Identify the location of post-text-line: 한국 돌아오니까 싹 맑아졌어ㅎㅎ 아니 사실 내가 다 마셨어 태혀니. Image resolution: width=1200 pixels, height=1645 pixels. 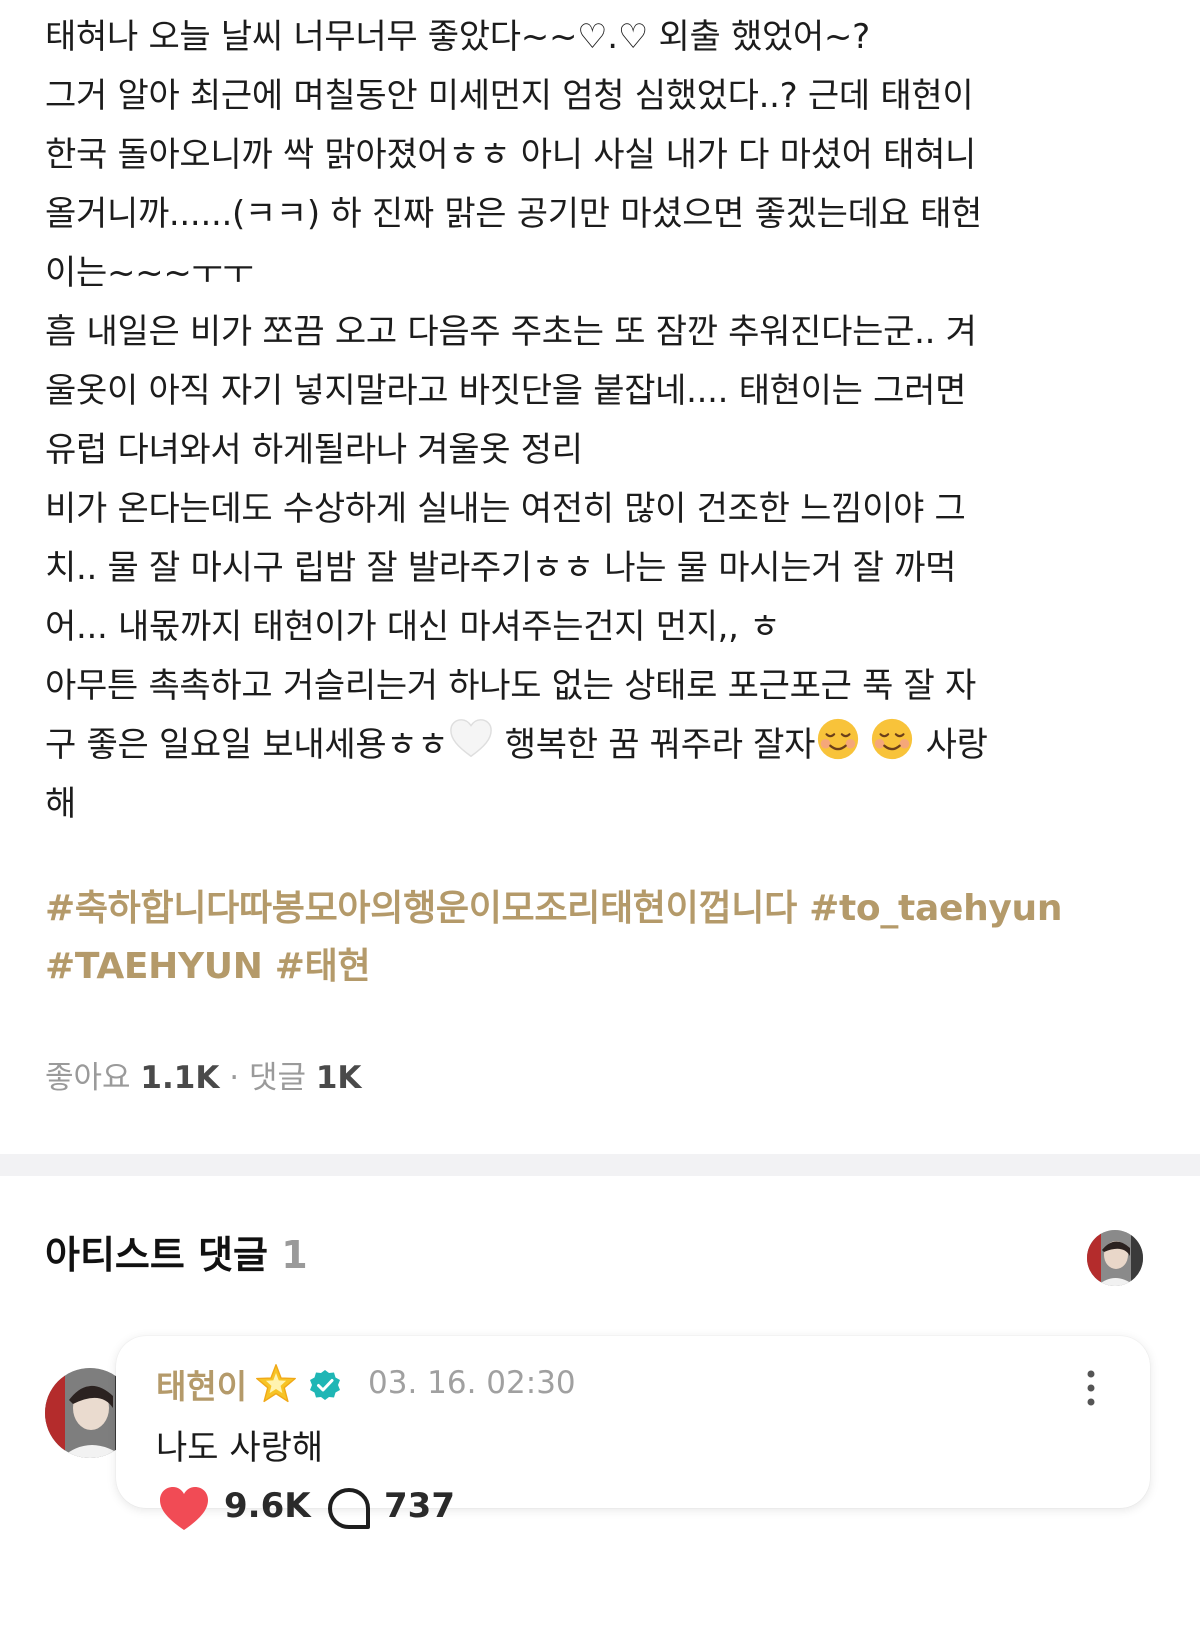
(511, 155).